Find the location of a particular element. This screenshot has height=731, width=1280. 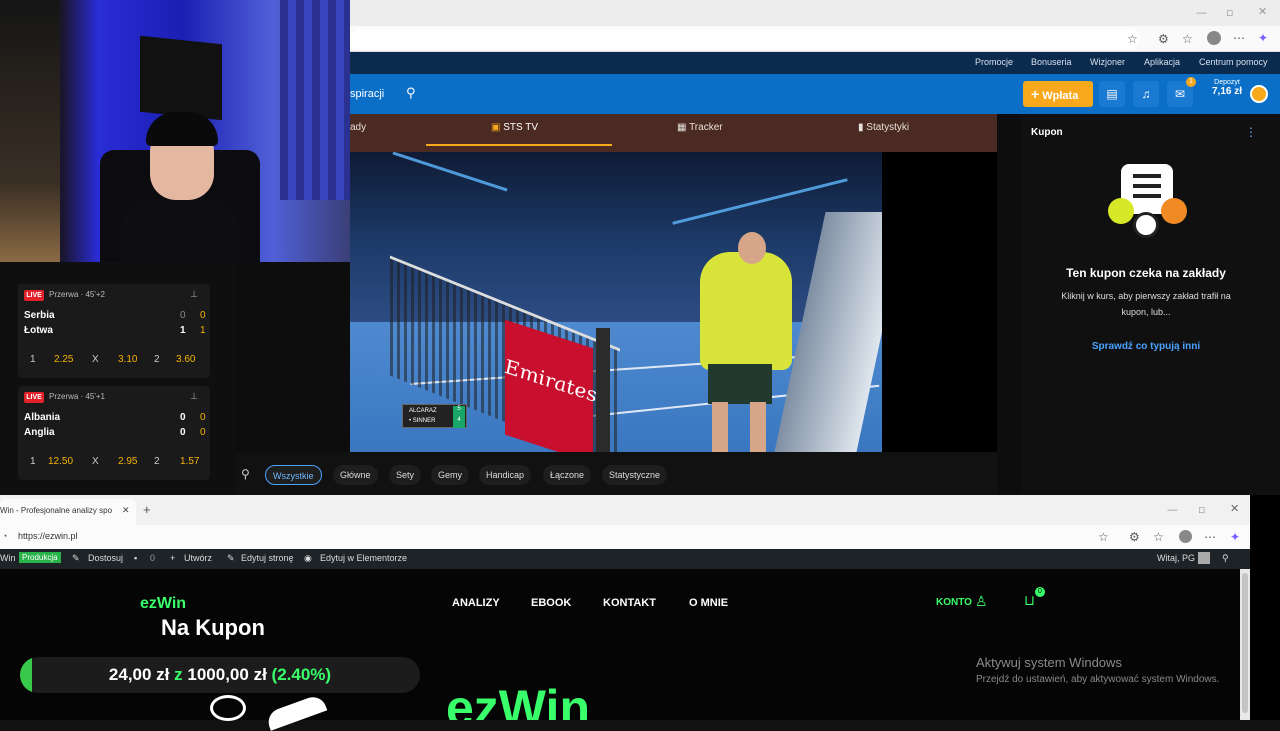

wplata-label: Wpłata is located at coordinates (1060, 96).